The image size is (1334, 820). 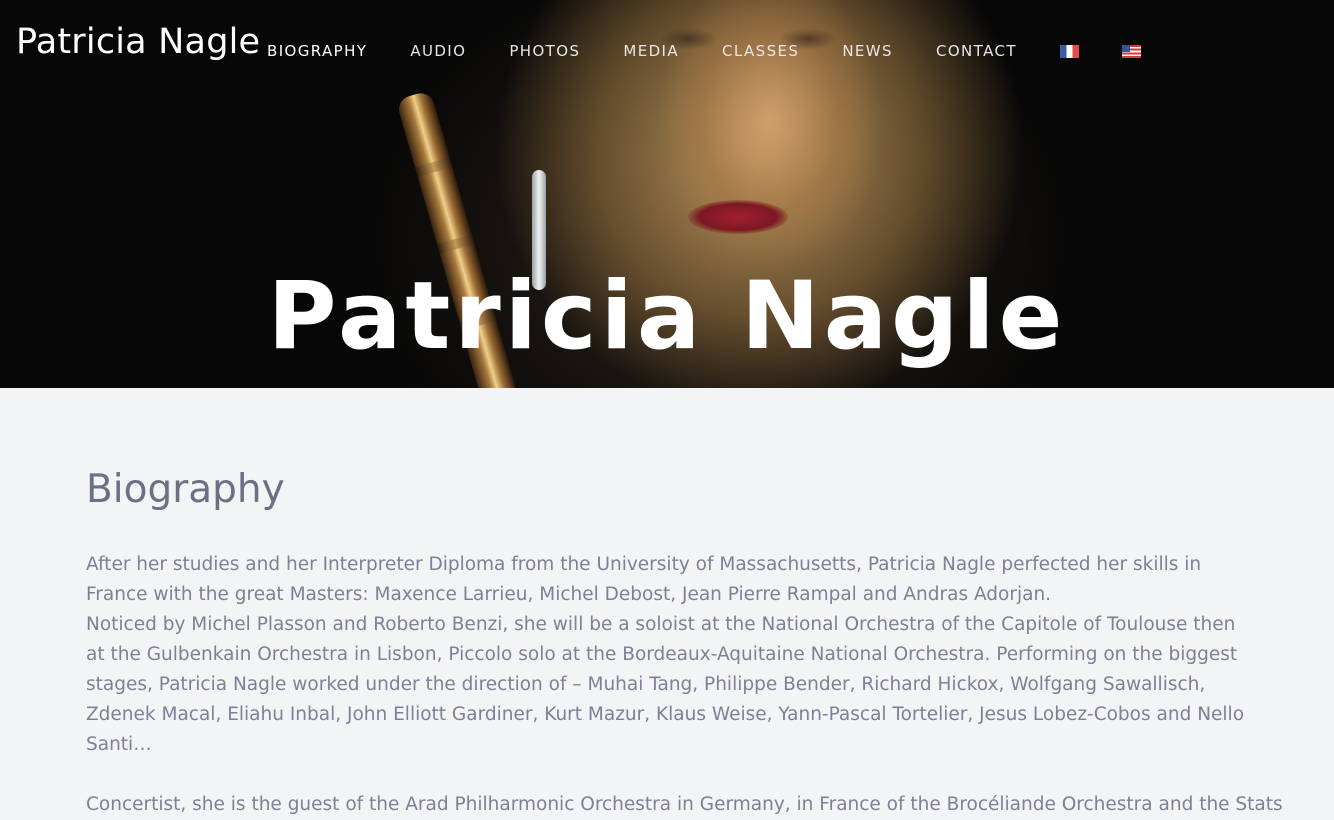 What do you see at coordinates (976, 51) in the screenshot?
I see `nav-contact: CONTACT` at bounding box center [976, 51].